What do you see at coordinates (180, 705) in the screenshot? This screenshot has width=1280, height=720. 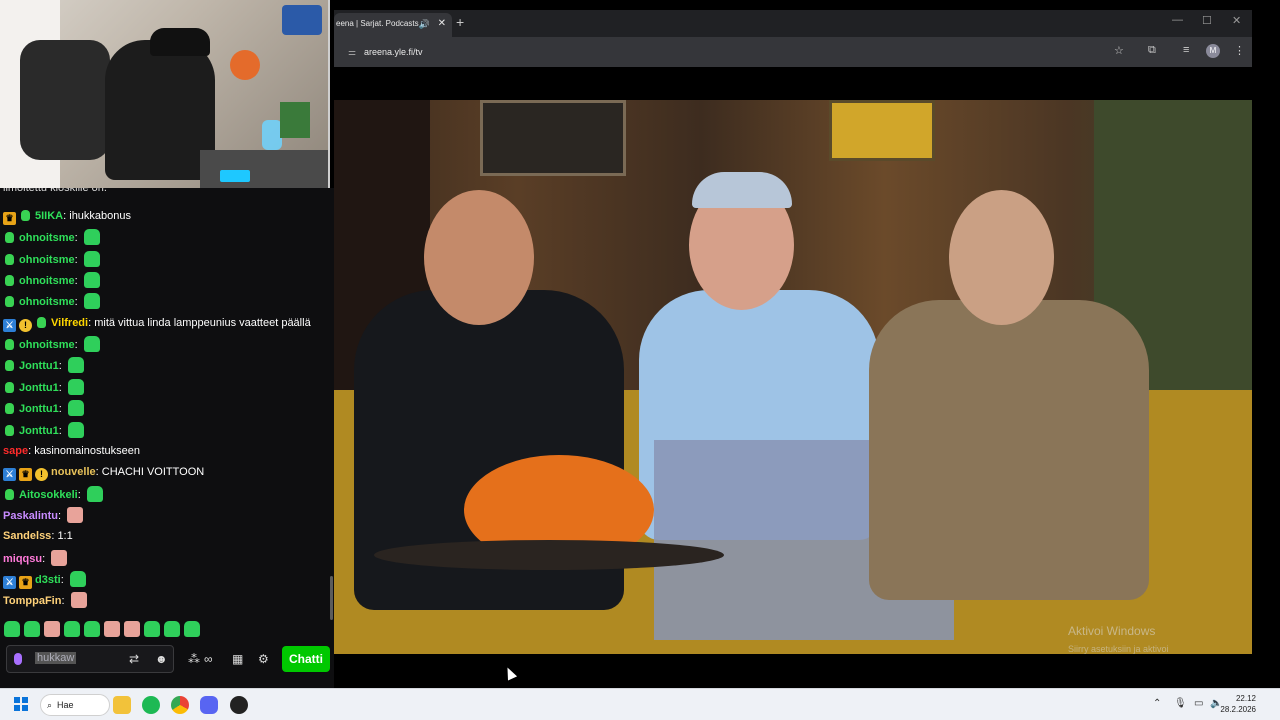 I see `chrome-icon` at bounding box center [180, 705].